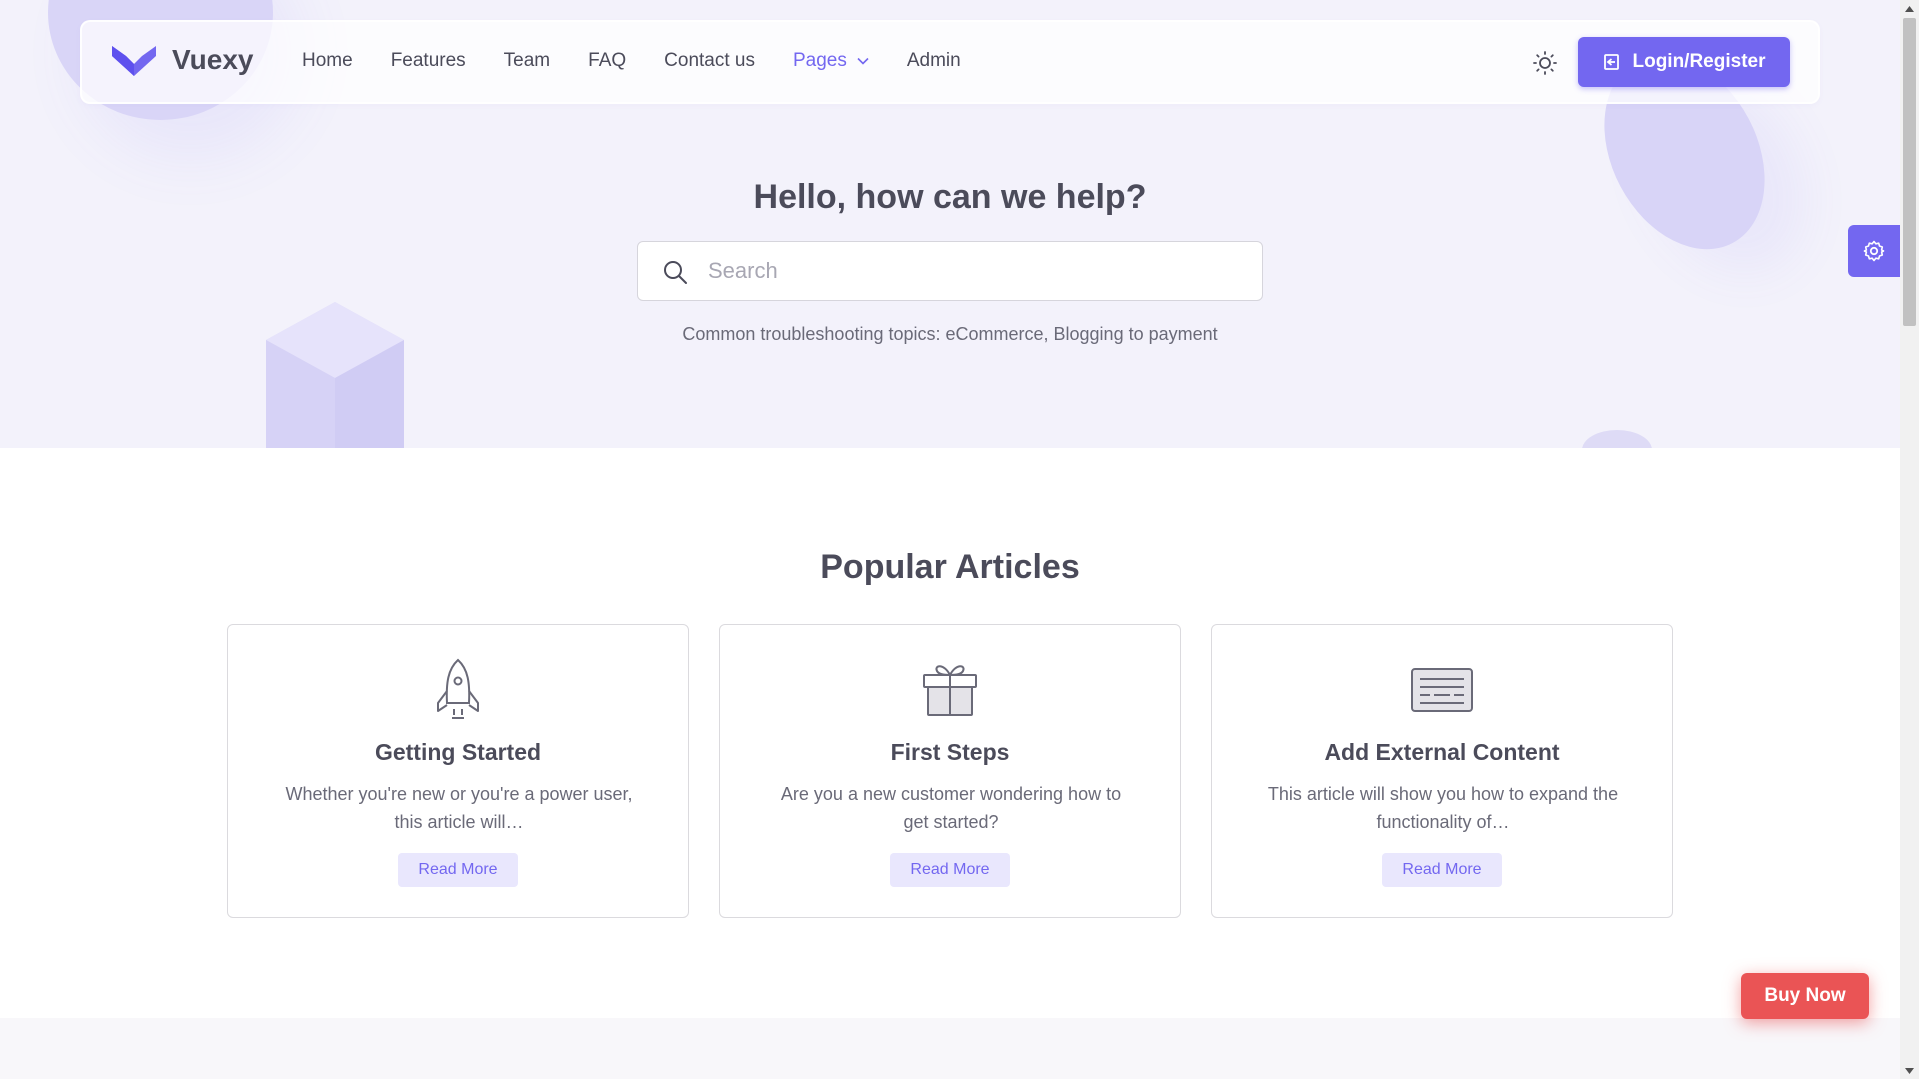 This screenshot has width=1919, height=1079. What do you see at coordinates (863, 61) in the screenshot?
I see `chevron-down-icon` at bounding box center [863, 61].